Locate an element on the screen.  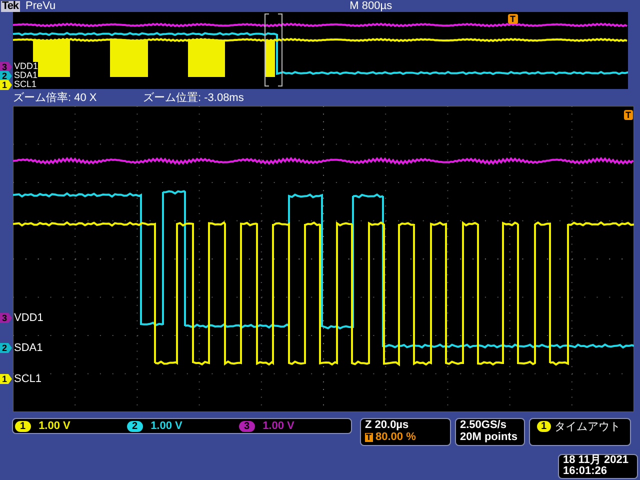
date-label: 18 11月 2021 is located at coordinates (596, 460).